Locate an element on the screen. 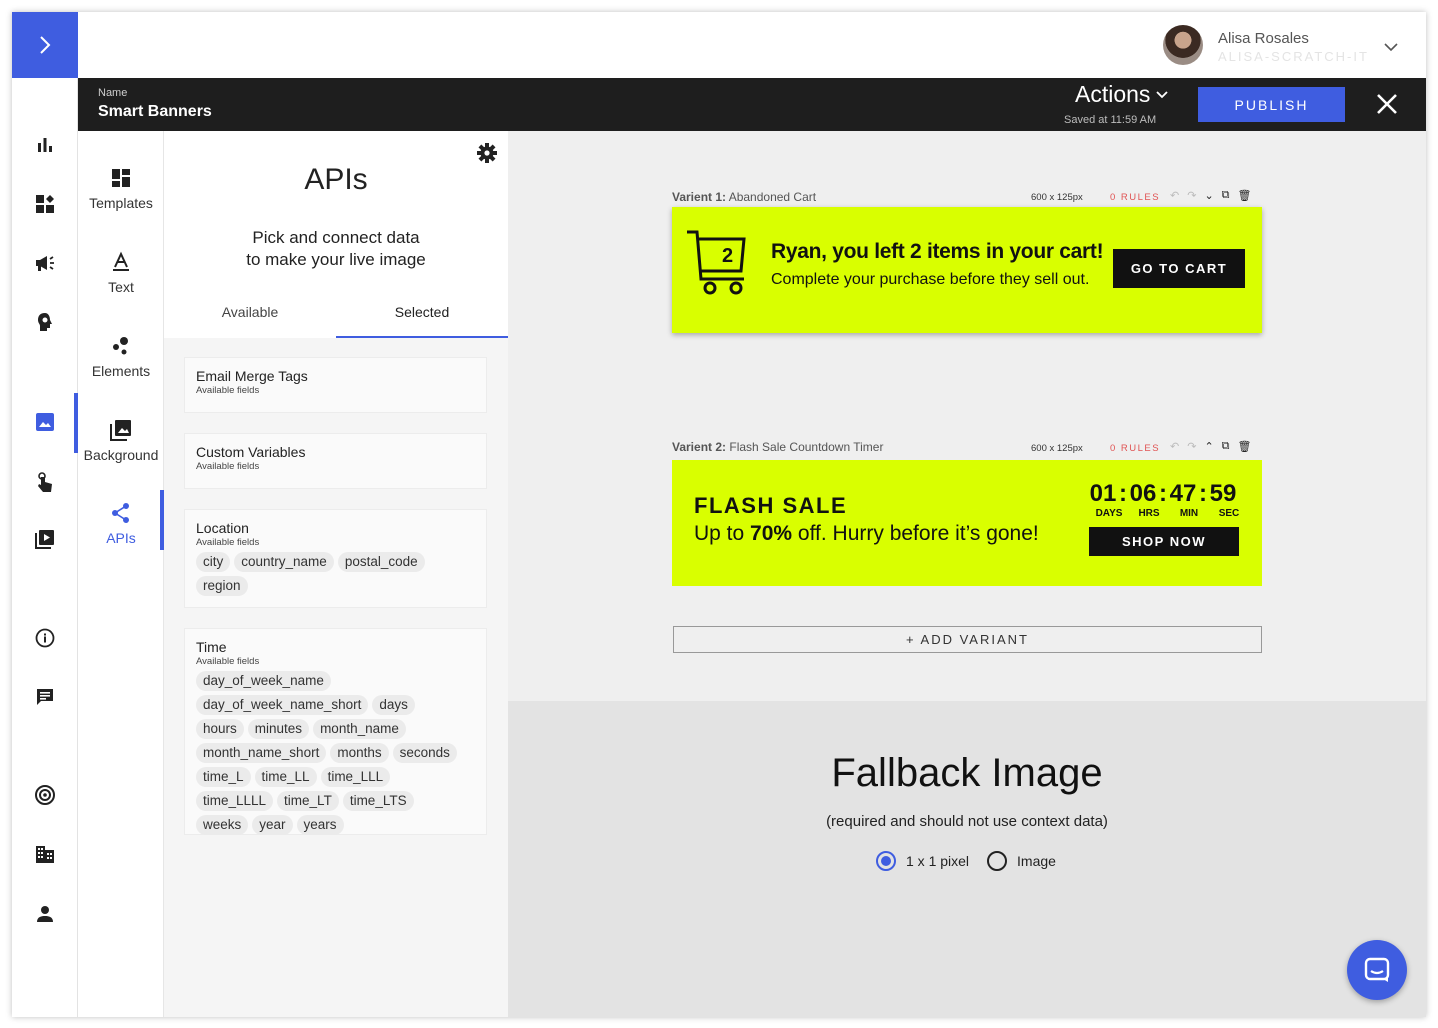 This screenshot has width=1438, height=1028. field-chip: month_name_short is located at coordinates (261, 753).